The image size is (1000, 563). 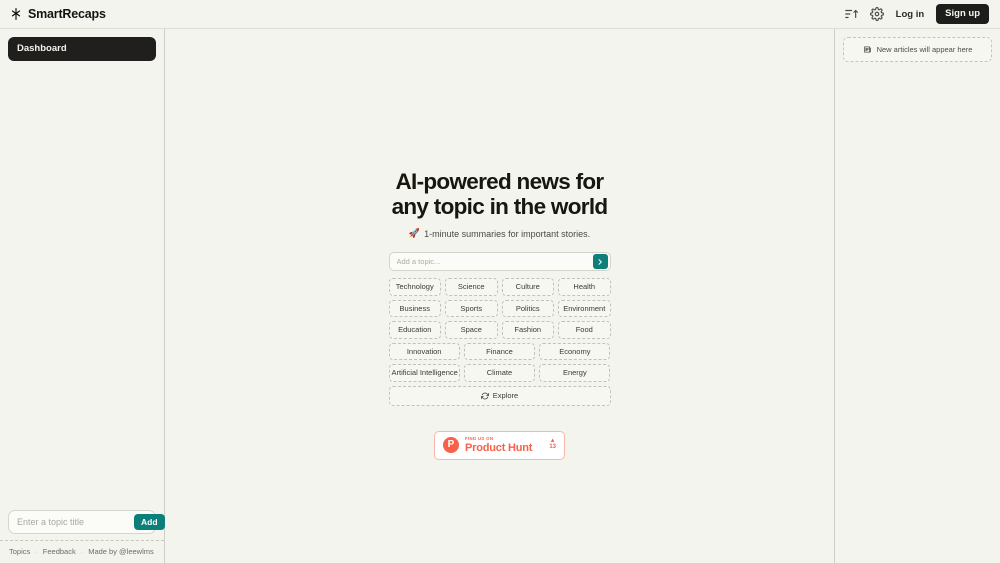 I want to click on login-link: Log in, so click(x=910, y=14).